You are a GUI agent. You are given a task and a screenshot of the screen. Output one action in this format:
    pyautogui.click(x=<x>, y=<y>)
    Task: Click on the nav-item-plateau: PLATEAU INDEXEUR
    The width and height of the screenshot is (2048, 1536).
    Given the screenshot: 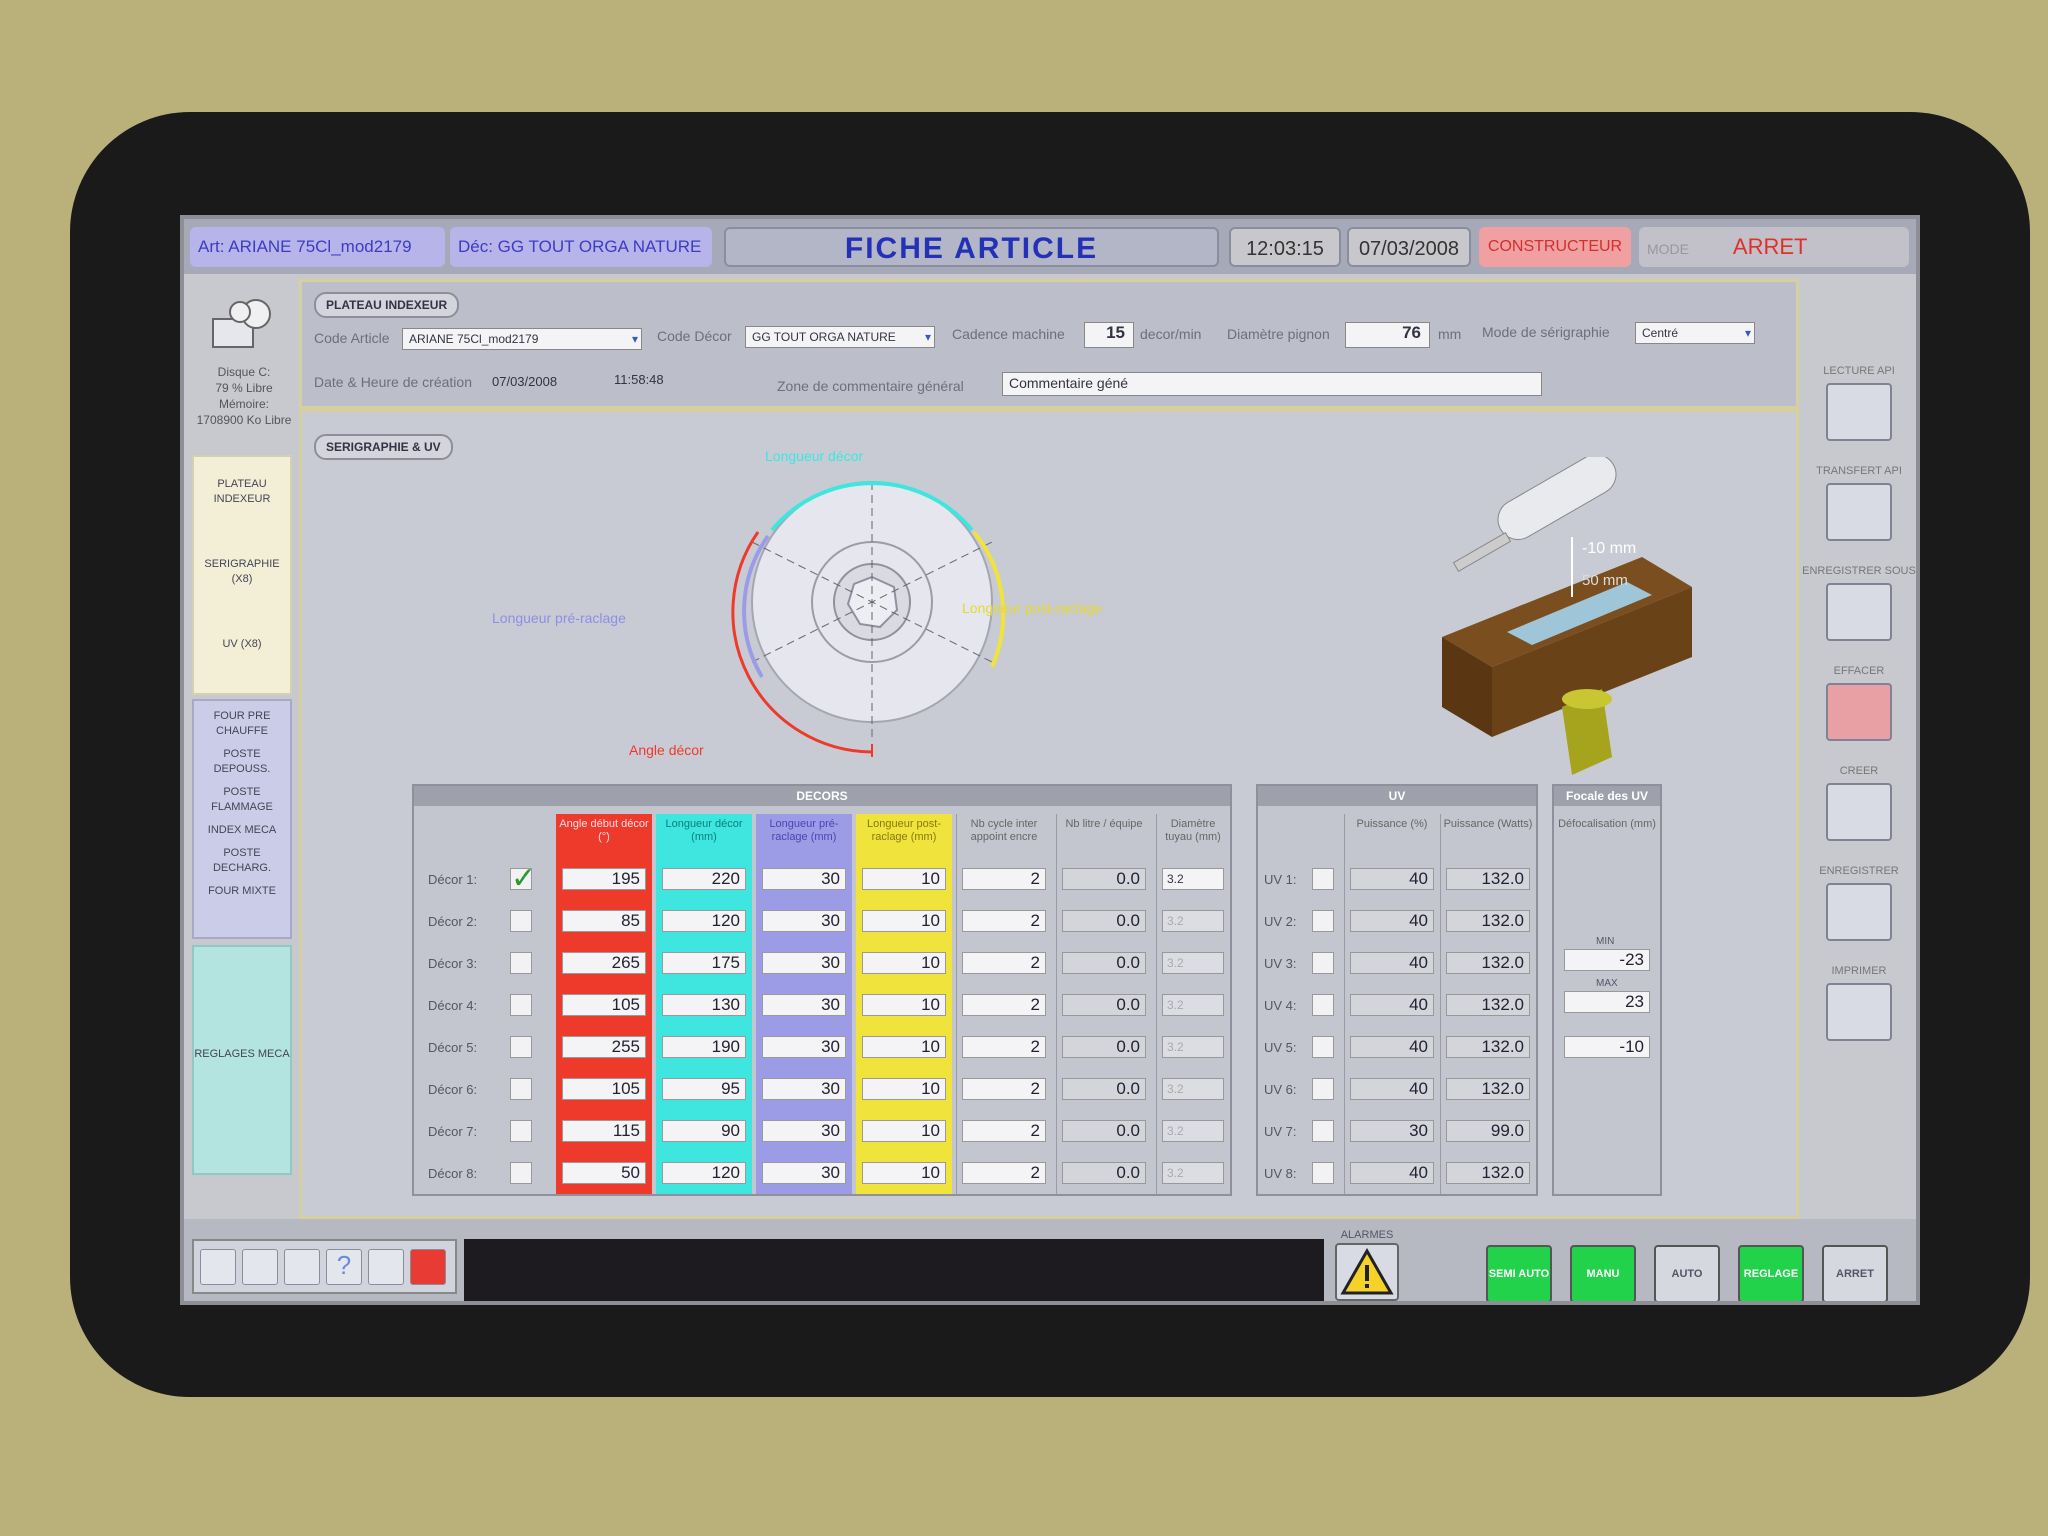 What is the action you would take?
    pyautogui.click(x=242, y=492)
    